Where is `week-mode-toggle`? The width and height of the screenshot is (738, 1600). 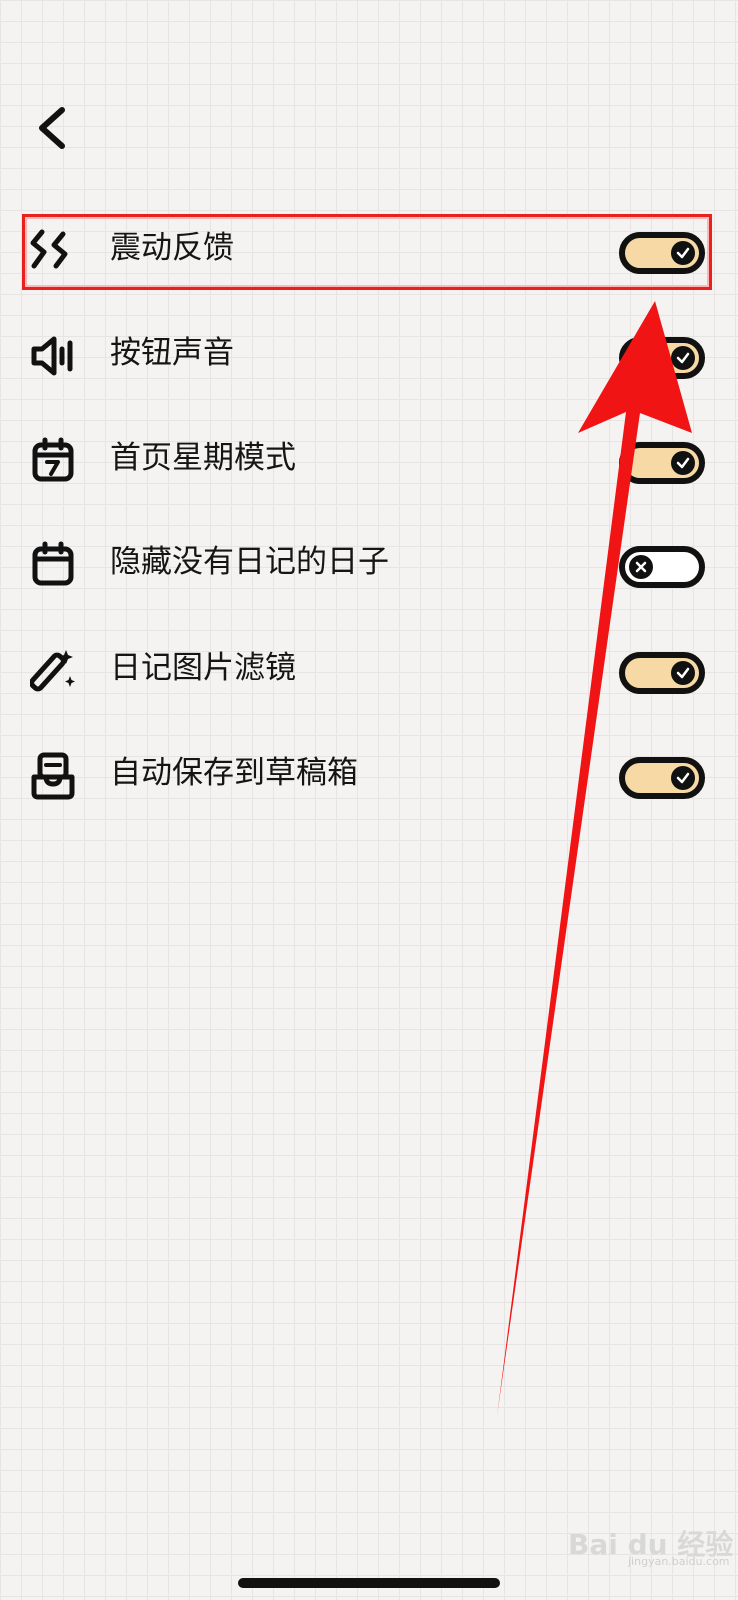 week-mode-toggle is located at coordinates (662, 463).